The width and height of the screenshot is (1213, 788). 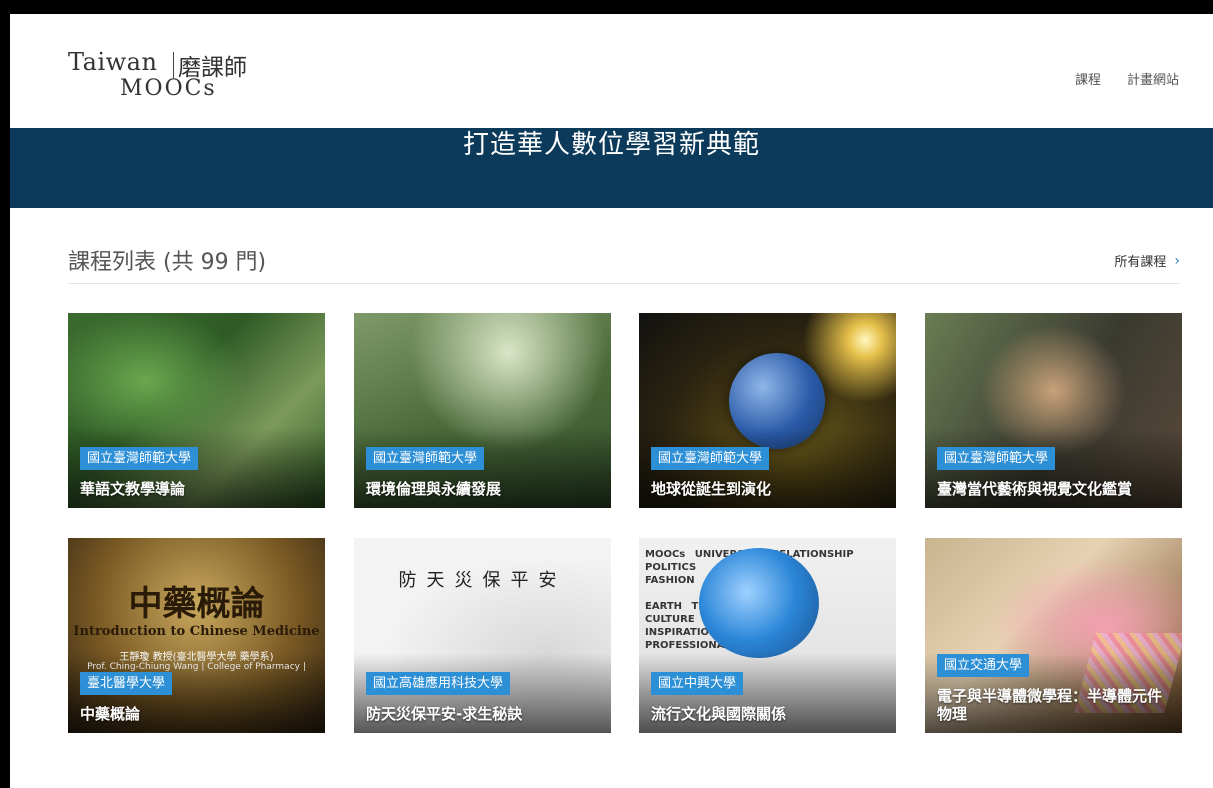 What do you see at coordinates (983, 665) in the screenshot?
I see `school-badge: 國立交通大學` at bounding box center [983, 665].